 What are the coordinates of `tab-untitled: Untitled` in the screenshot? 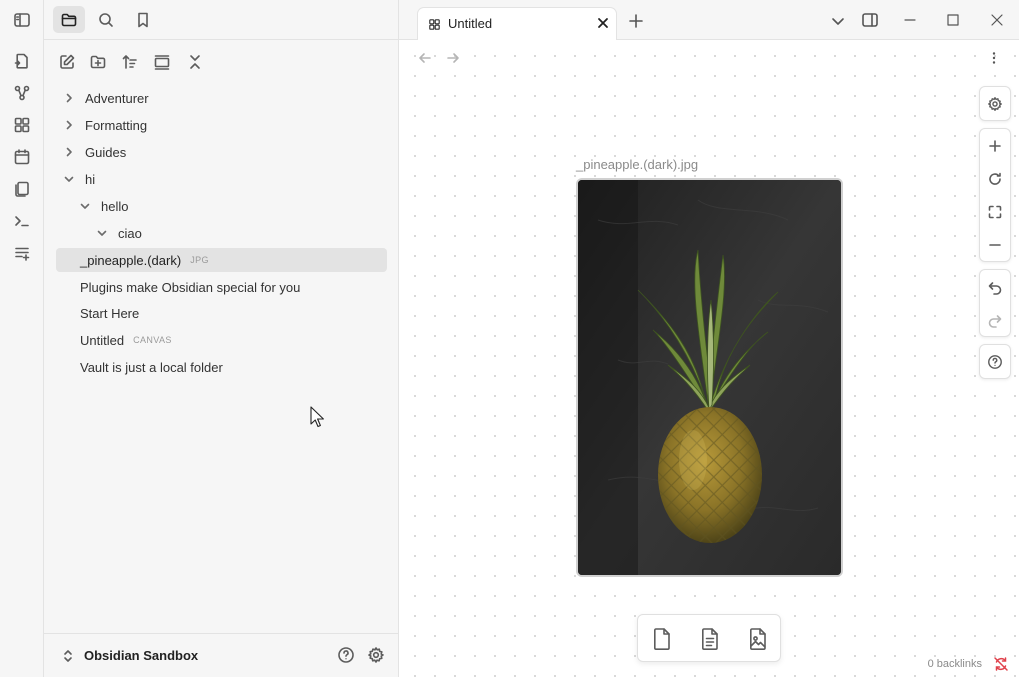 It's located at (517, 24).